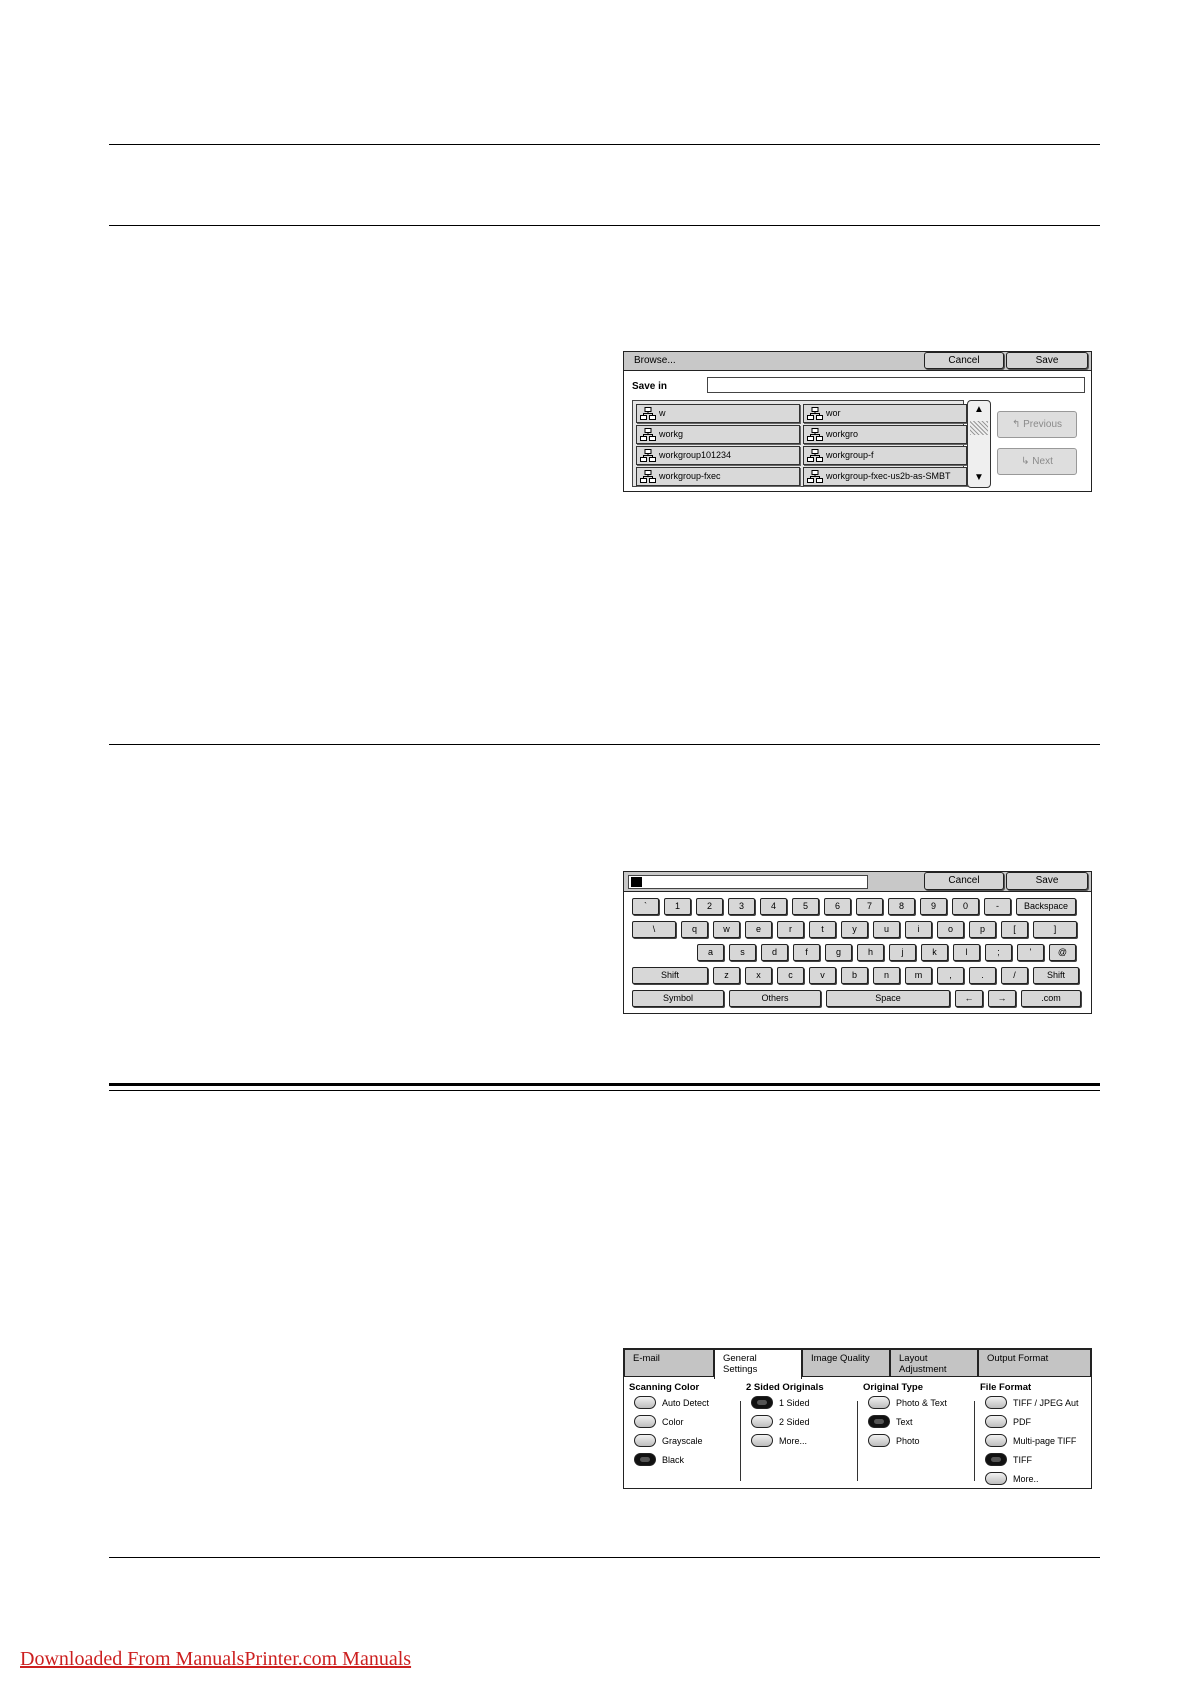  Describe the element at coordinates (726, 929) in the screenshot. I see `key-w: w` at that location.